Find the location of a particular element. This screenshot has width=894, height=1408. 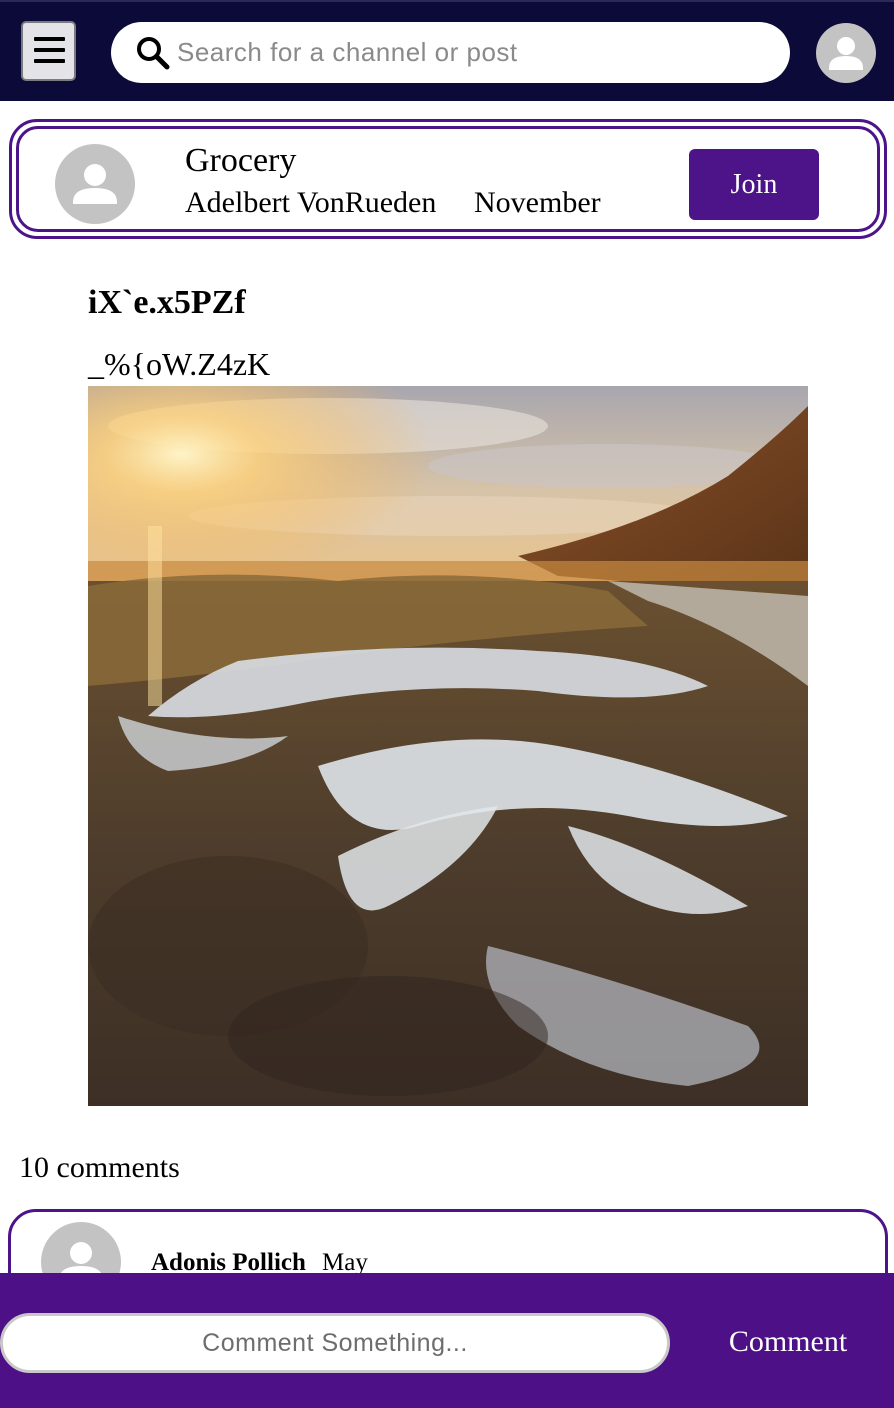

channel-name: Grocery is located at coordinates (240, 161).